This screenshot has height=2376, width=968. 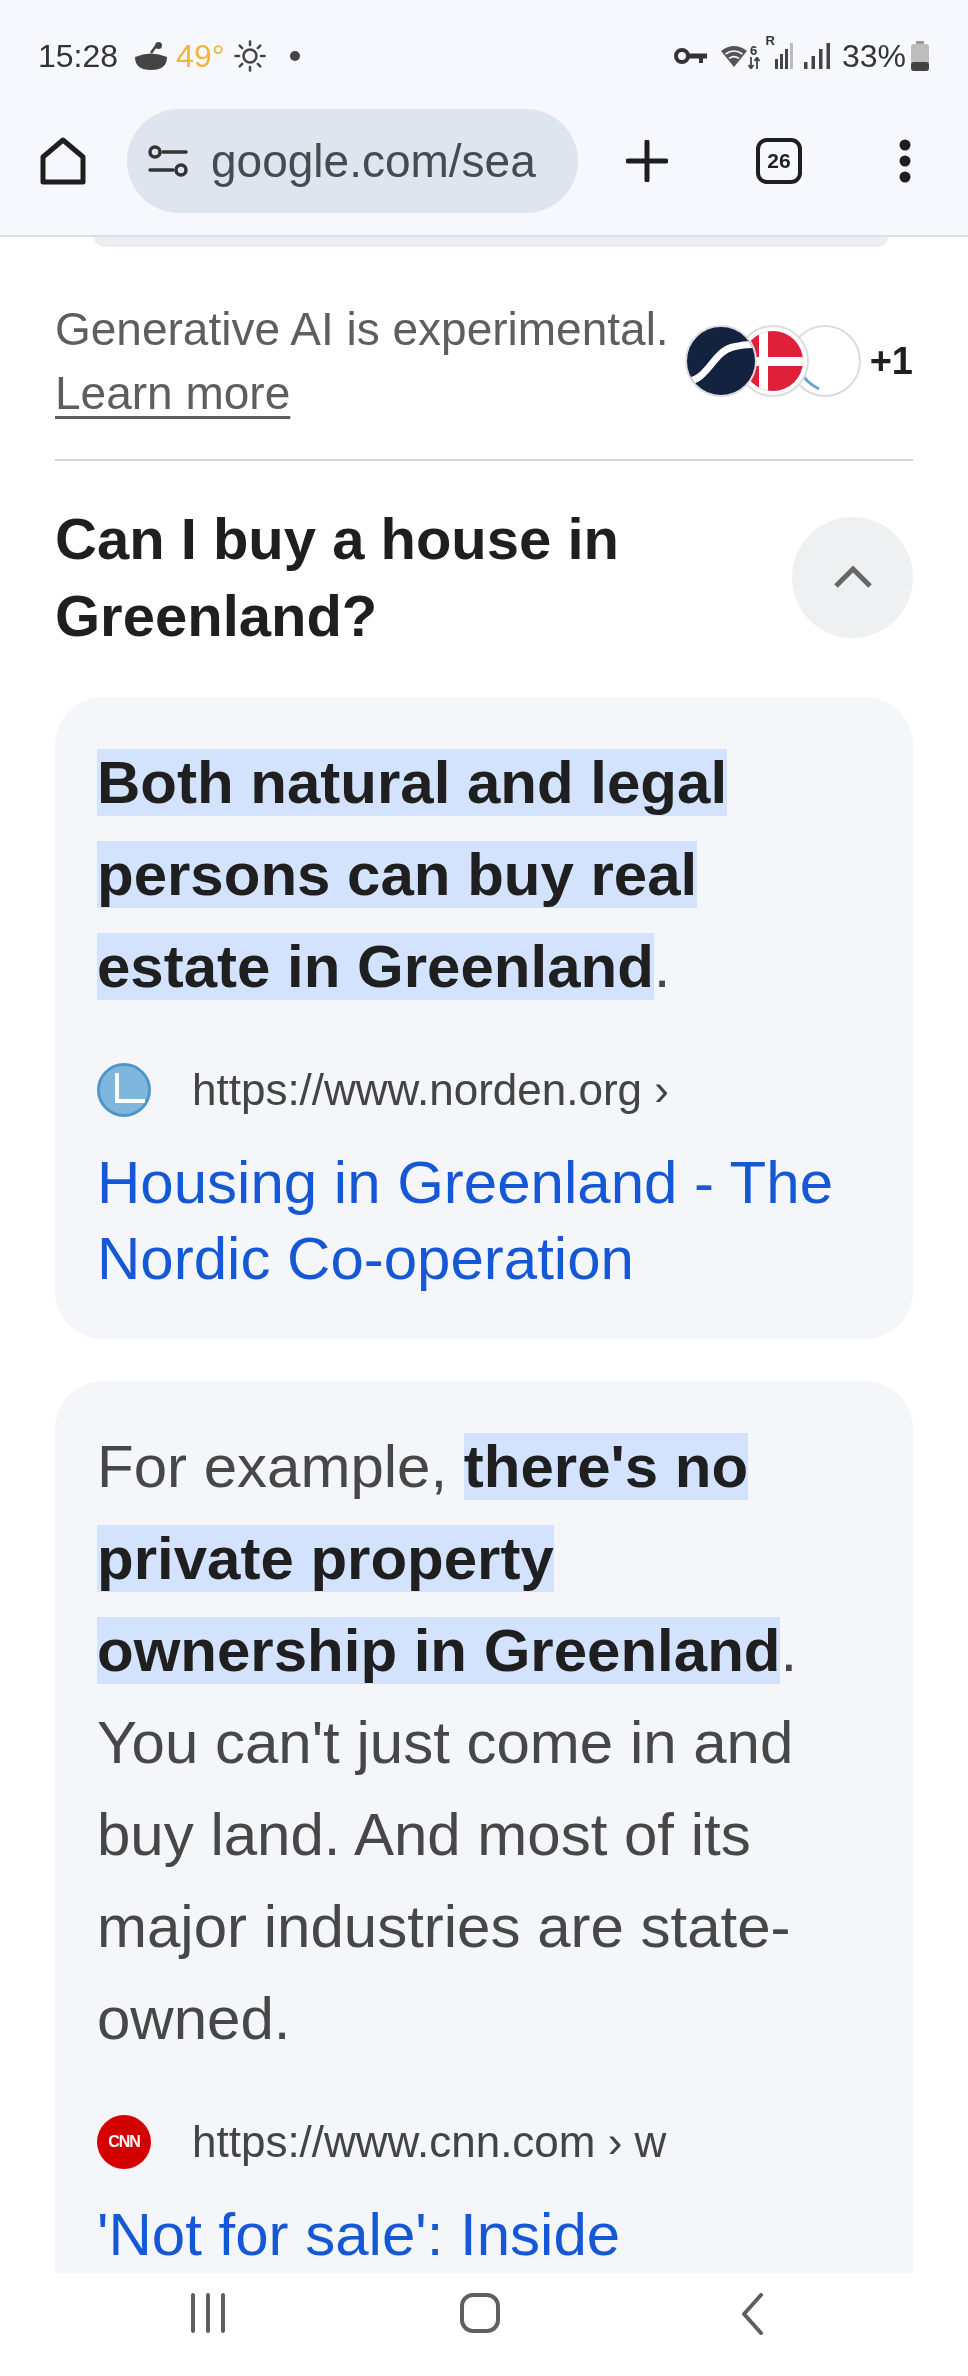 I want to click on tune-icon, so click(x=168, y=161).